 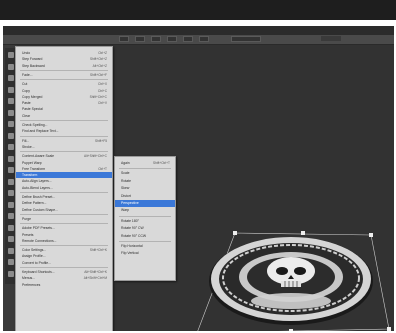 What do you see at coordinates (11, 170) in the screenshot?
I see `eraser-icon` at bounding box center [11, 170].